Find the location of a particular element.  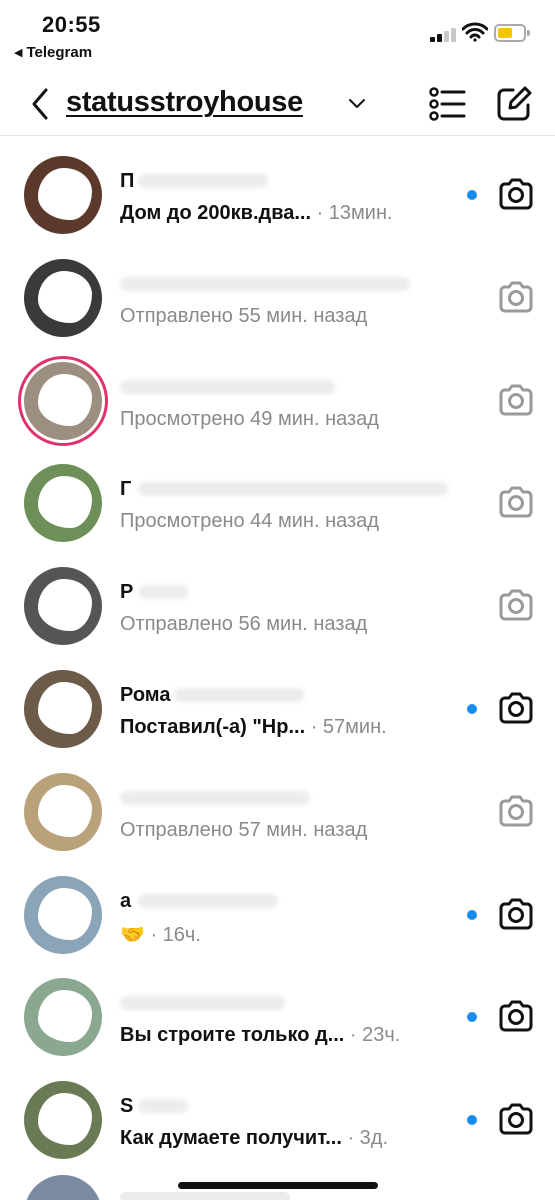

thread-row: Р Отправлено 56 мин. назад is located at coordinates (277, 602).